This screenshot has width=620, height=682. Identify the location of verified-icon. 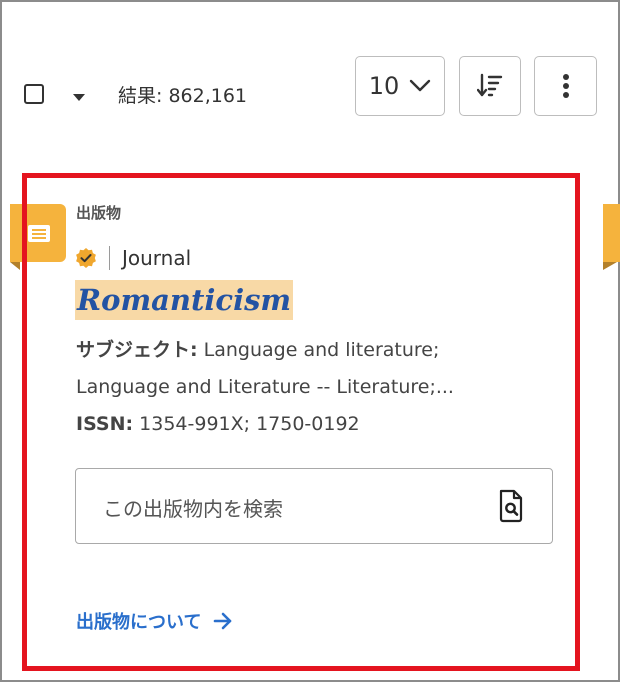
(86, 258).